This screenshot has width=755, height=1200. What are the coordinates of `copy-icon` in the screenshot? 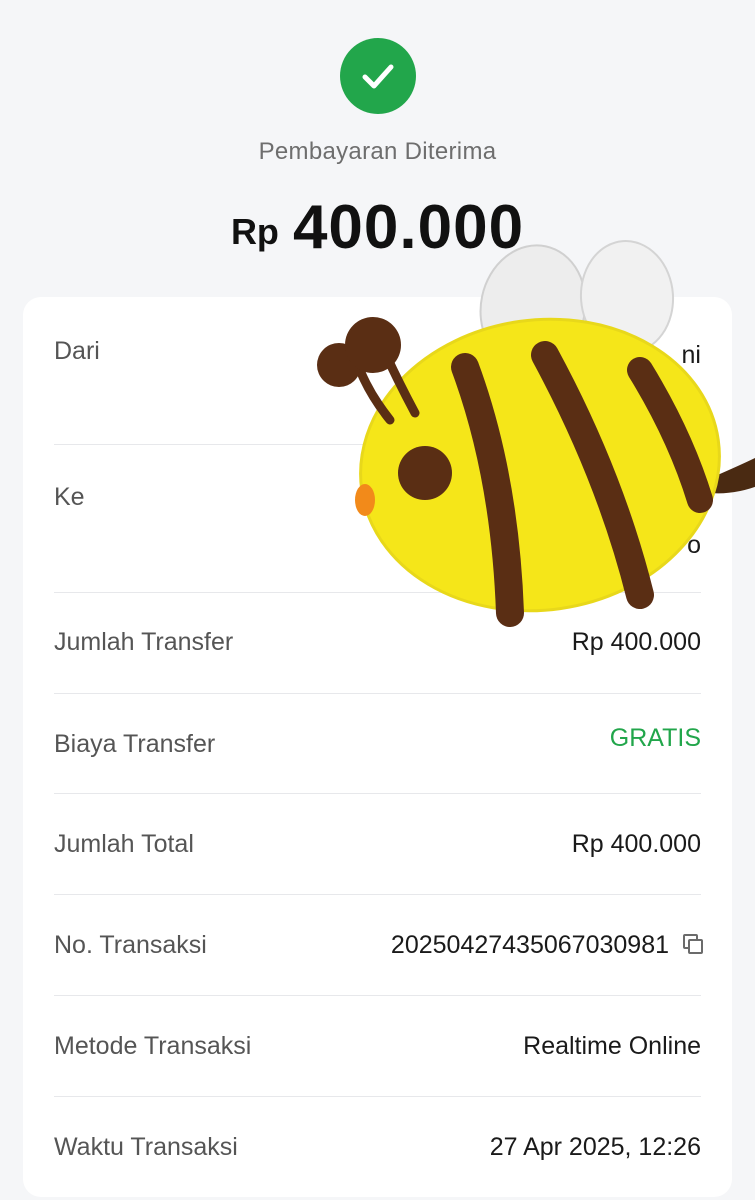 It's located at (693, 944).